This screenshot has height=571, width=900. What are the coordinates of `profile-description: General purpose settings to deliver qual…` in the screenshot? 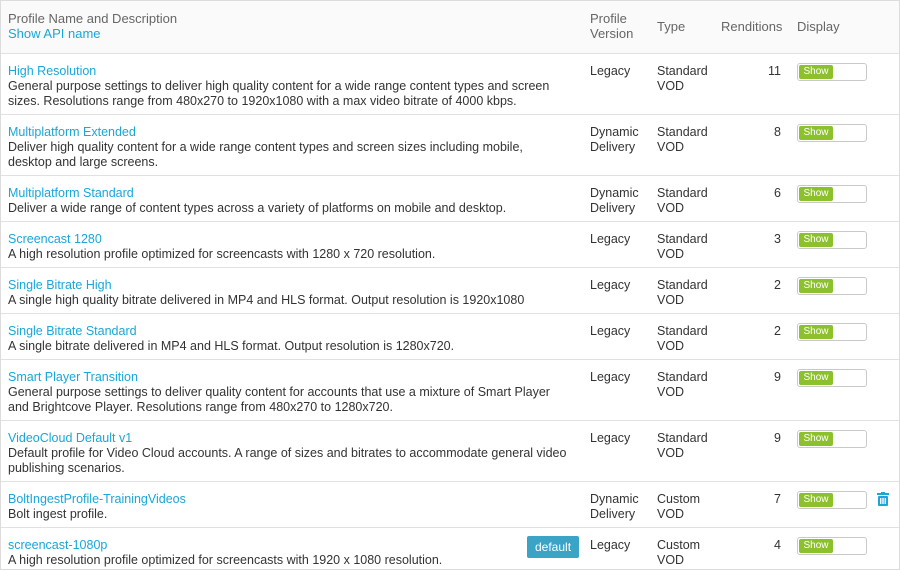 It's located at (279, 399).